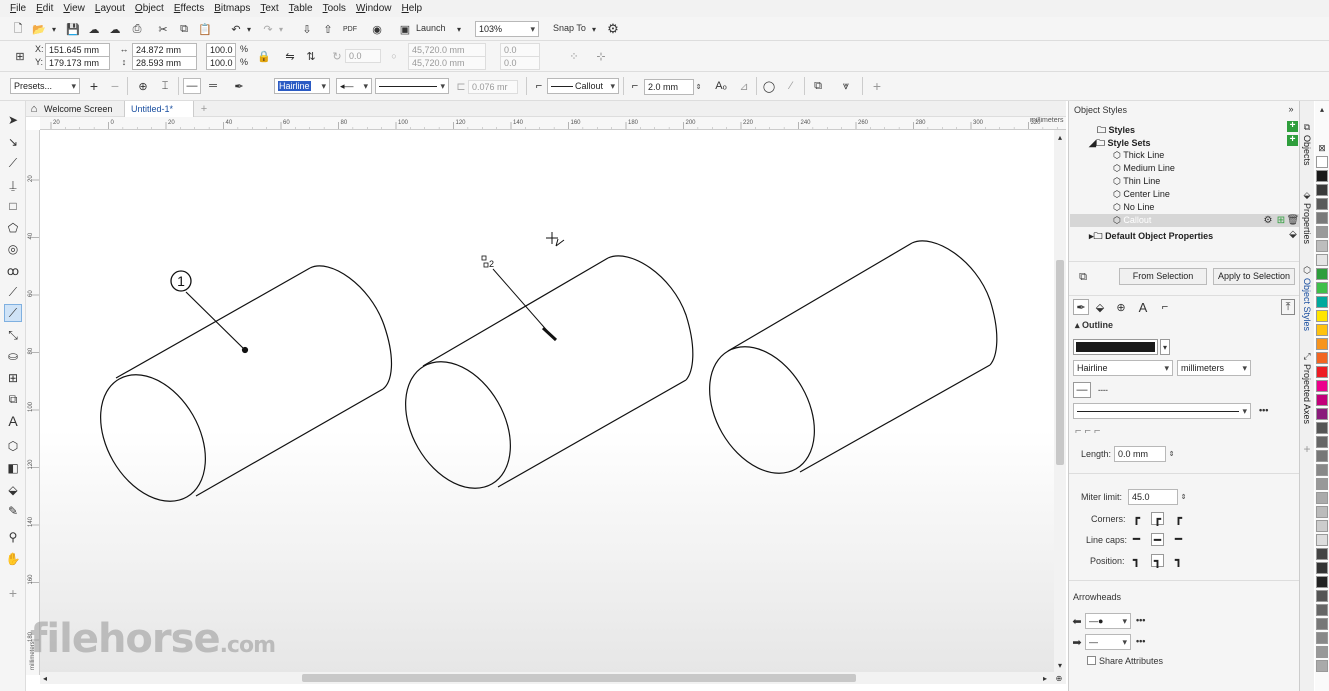 The height and width of the screenshot is (691, 1329). What do you see at coordinates (1143, 307) in the screenshot?
I see `character-section-icon: A` at bounding box center [1143, 307].